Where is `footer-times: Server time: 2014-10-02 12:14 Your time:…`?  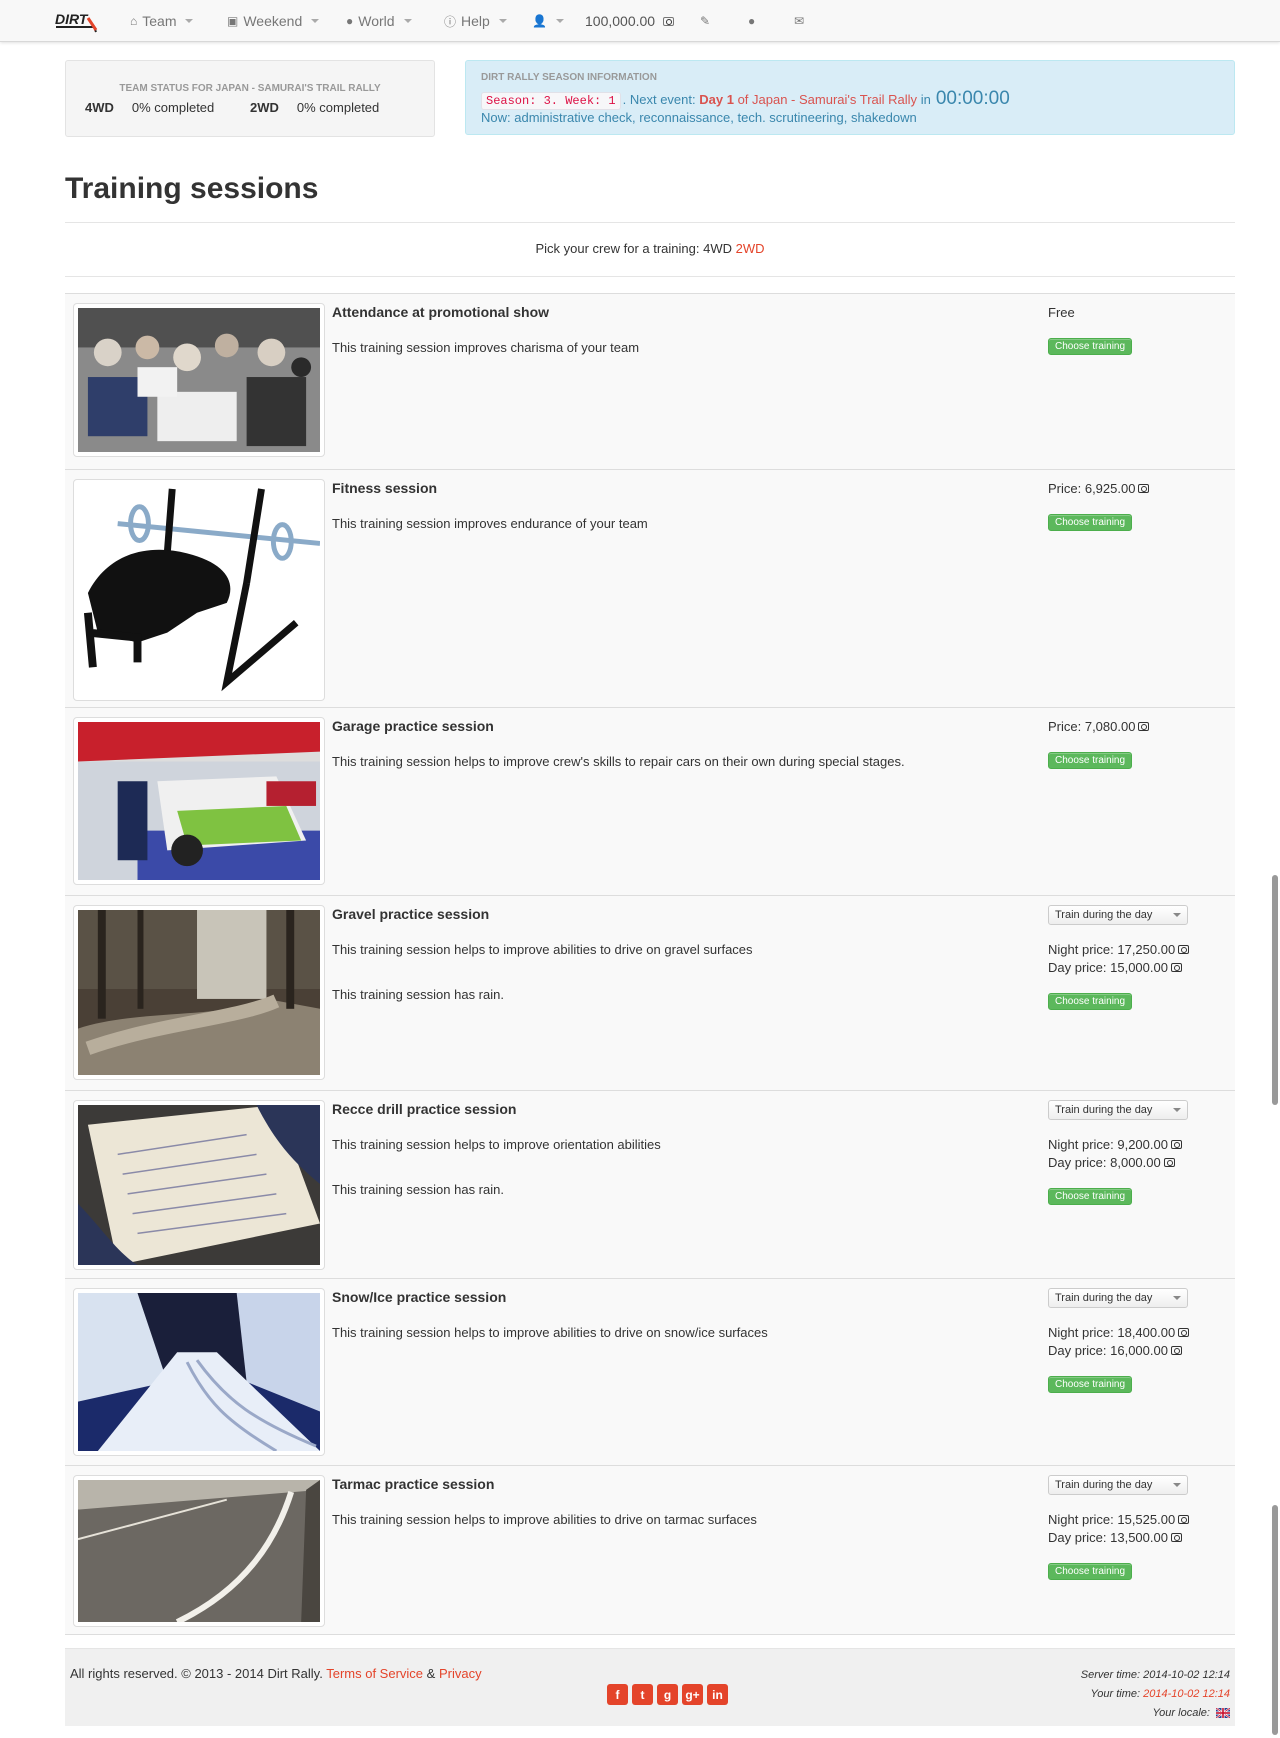 footer-times: Server time: 2014-10-02 12:14 Your time:… is located at coordinates (1155, 1694).